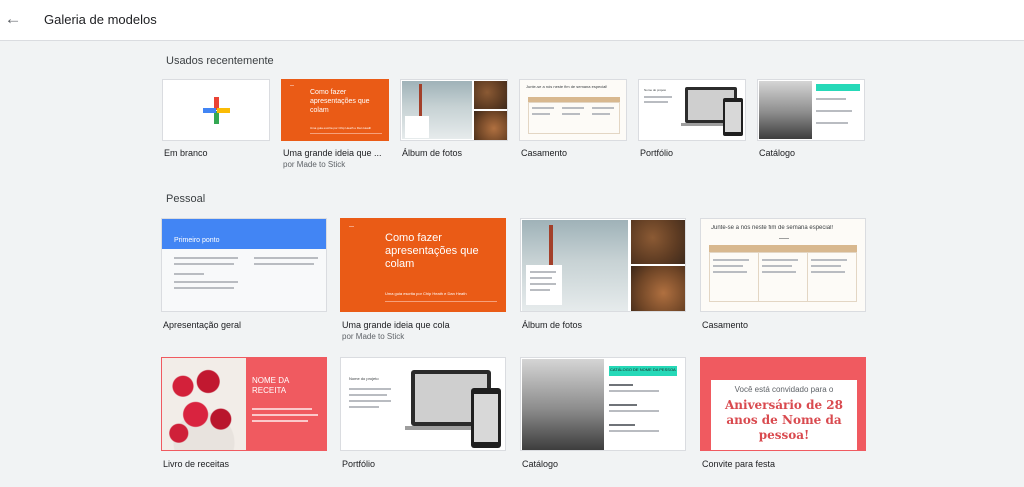  I want to click on thumb-title: CATÁLOGO DE NOME DA PESSOA, so click(643, 369).